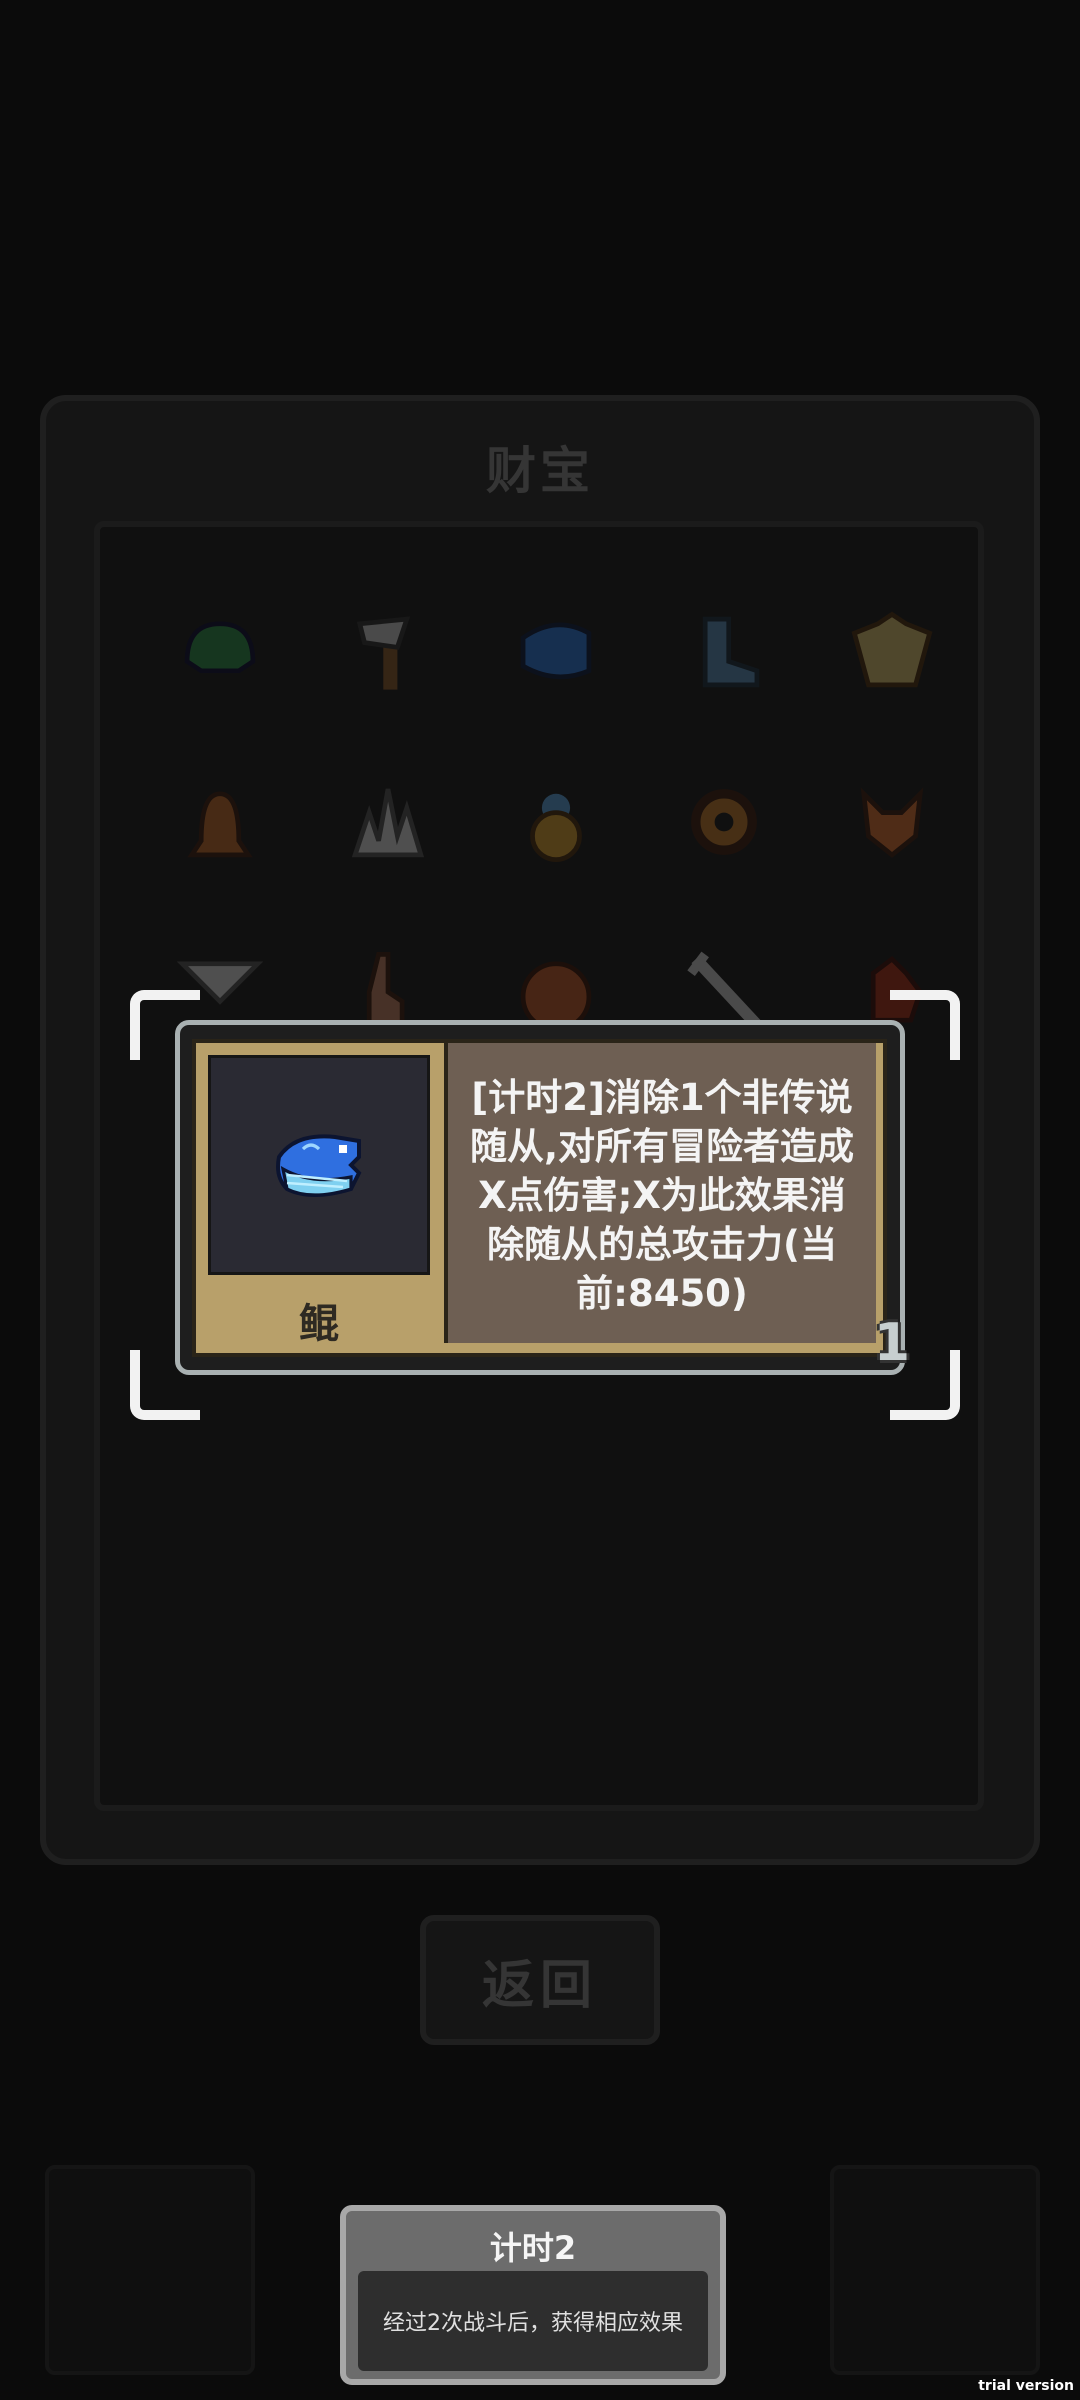 This screenshot has width=1080, height=2400. Describe the element at coordinates (220, 647) in the screenshot. I see `green-helmet-icon` at that location.